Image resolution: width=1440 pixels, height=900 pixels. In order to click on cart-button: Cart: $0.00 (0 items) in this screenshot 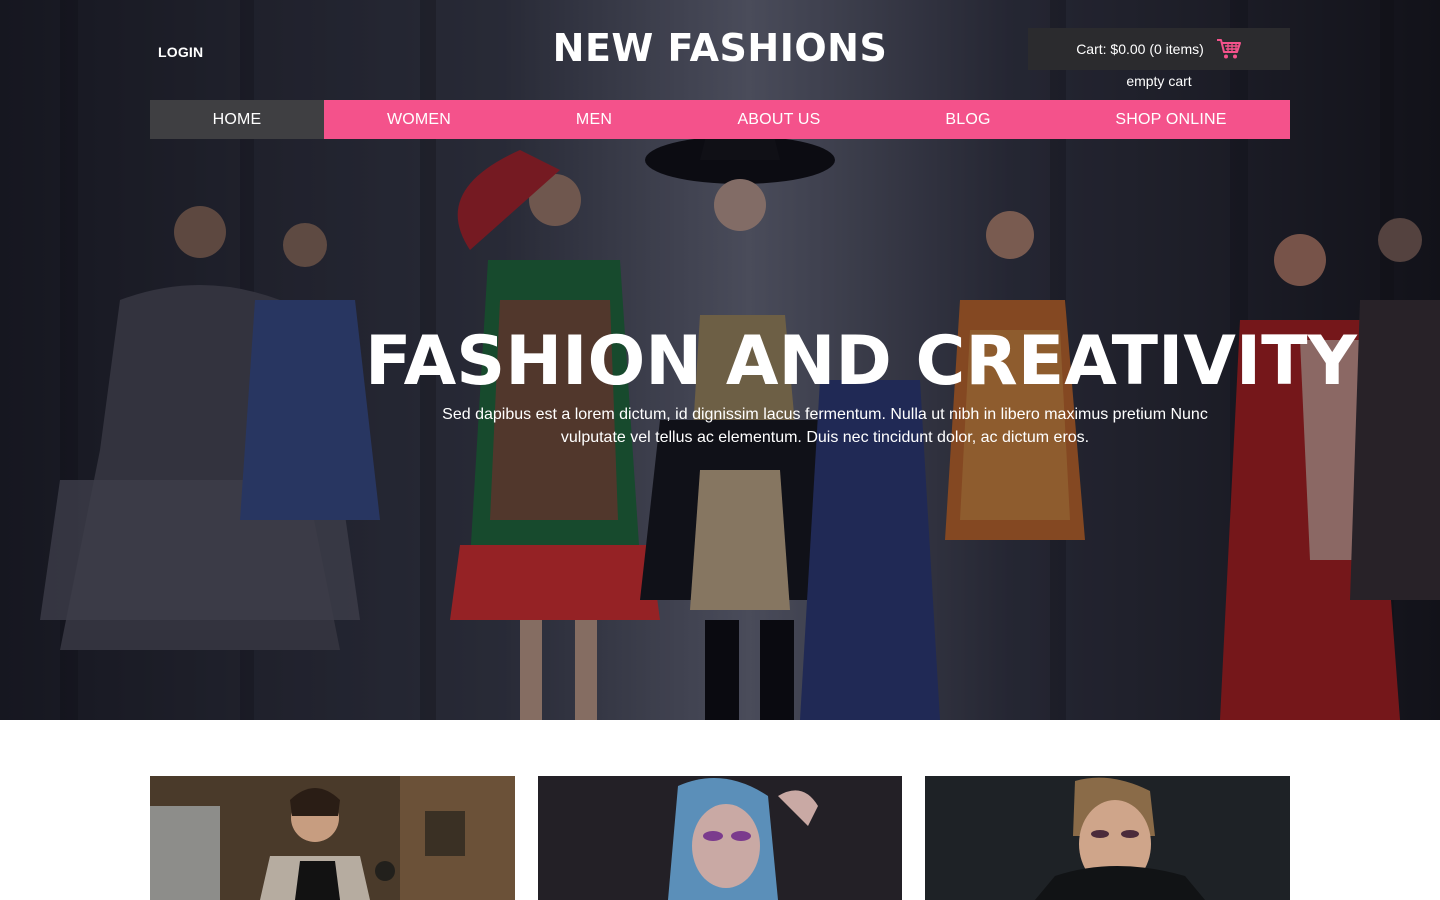, I will do `click(1159, 49)`.